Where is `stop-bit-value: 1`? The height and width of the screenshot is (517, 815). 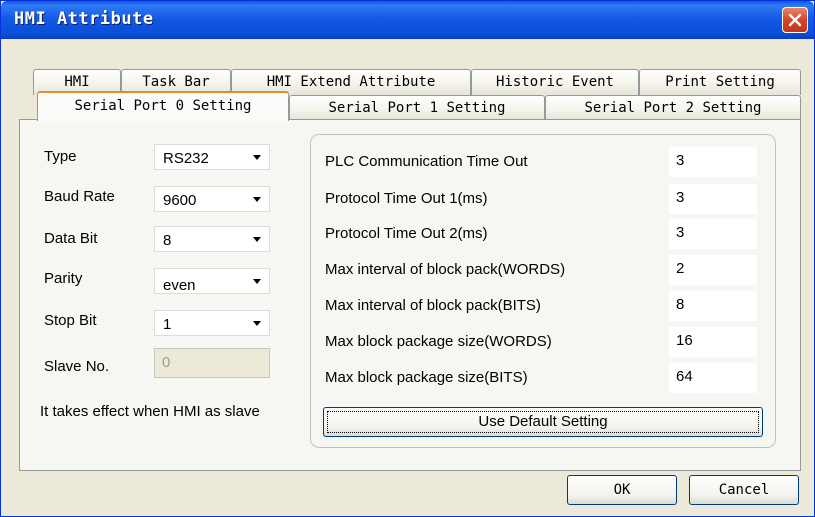 stop-bit-value: 1 is located at coordinates (167, 324).